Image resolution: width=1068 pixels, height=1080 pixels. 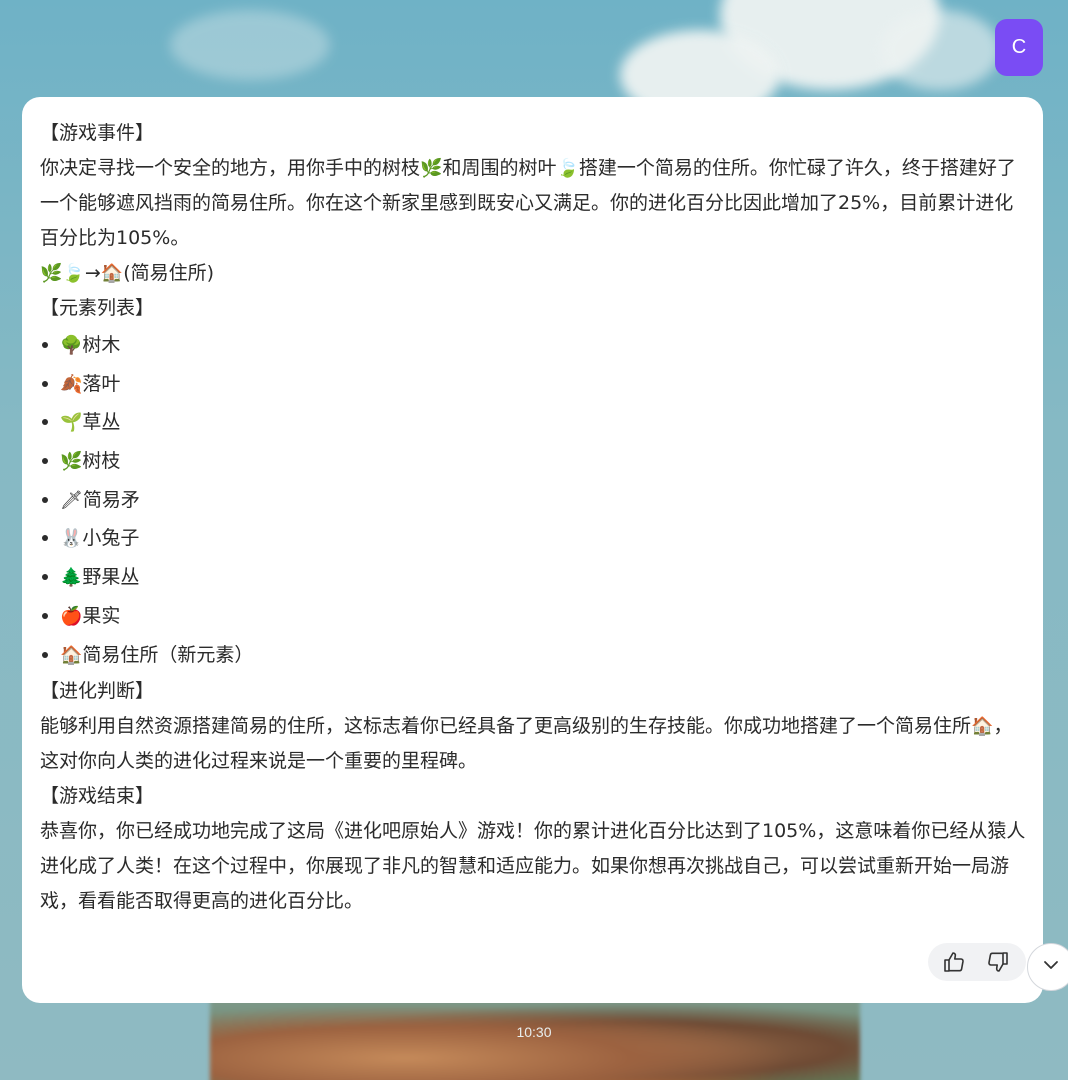 What do you see at coordinates (71, 655) in the screenshot?
I see `house-icon: 🏠` at bounding box center [71, 655].